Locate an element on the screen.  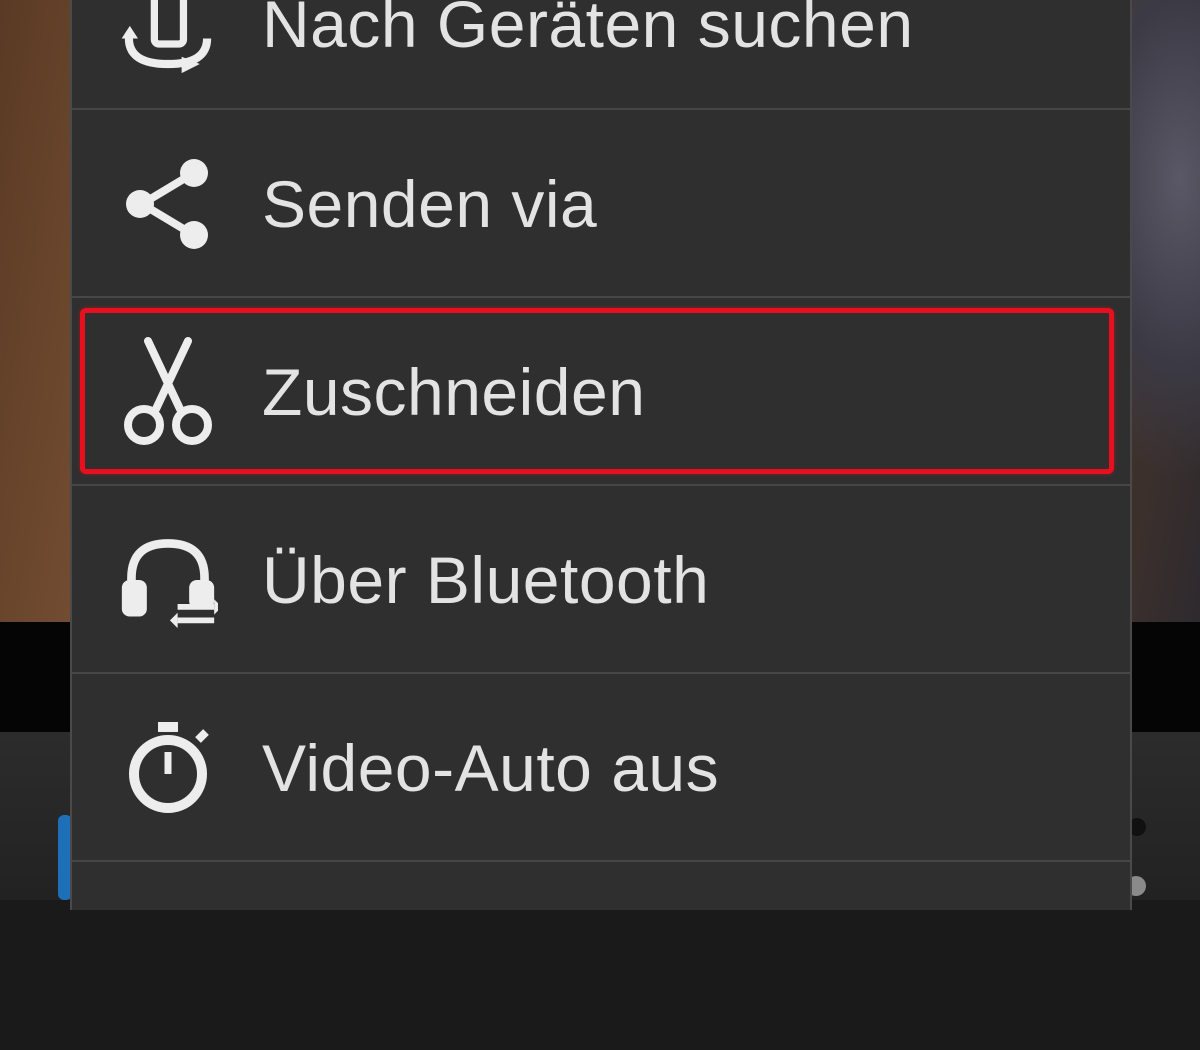
bluetooth-headset-icon is located at coordinates (168, 580).